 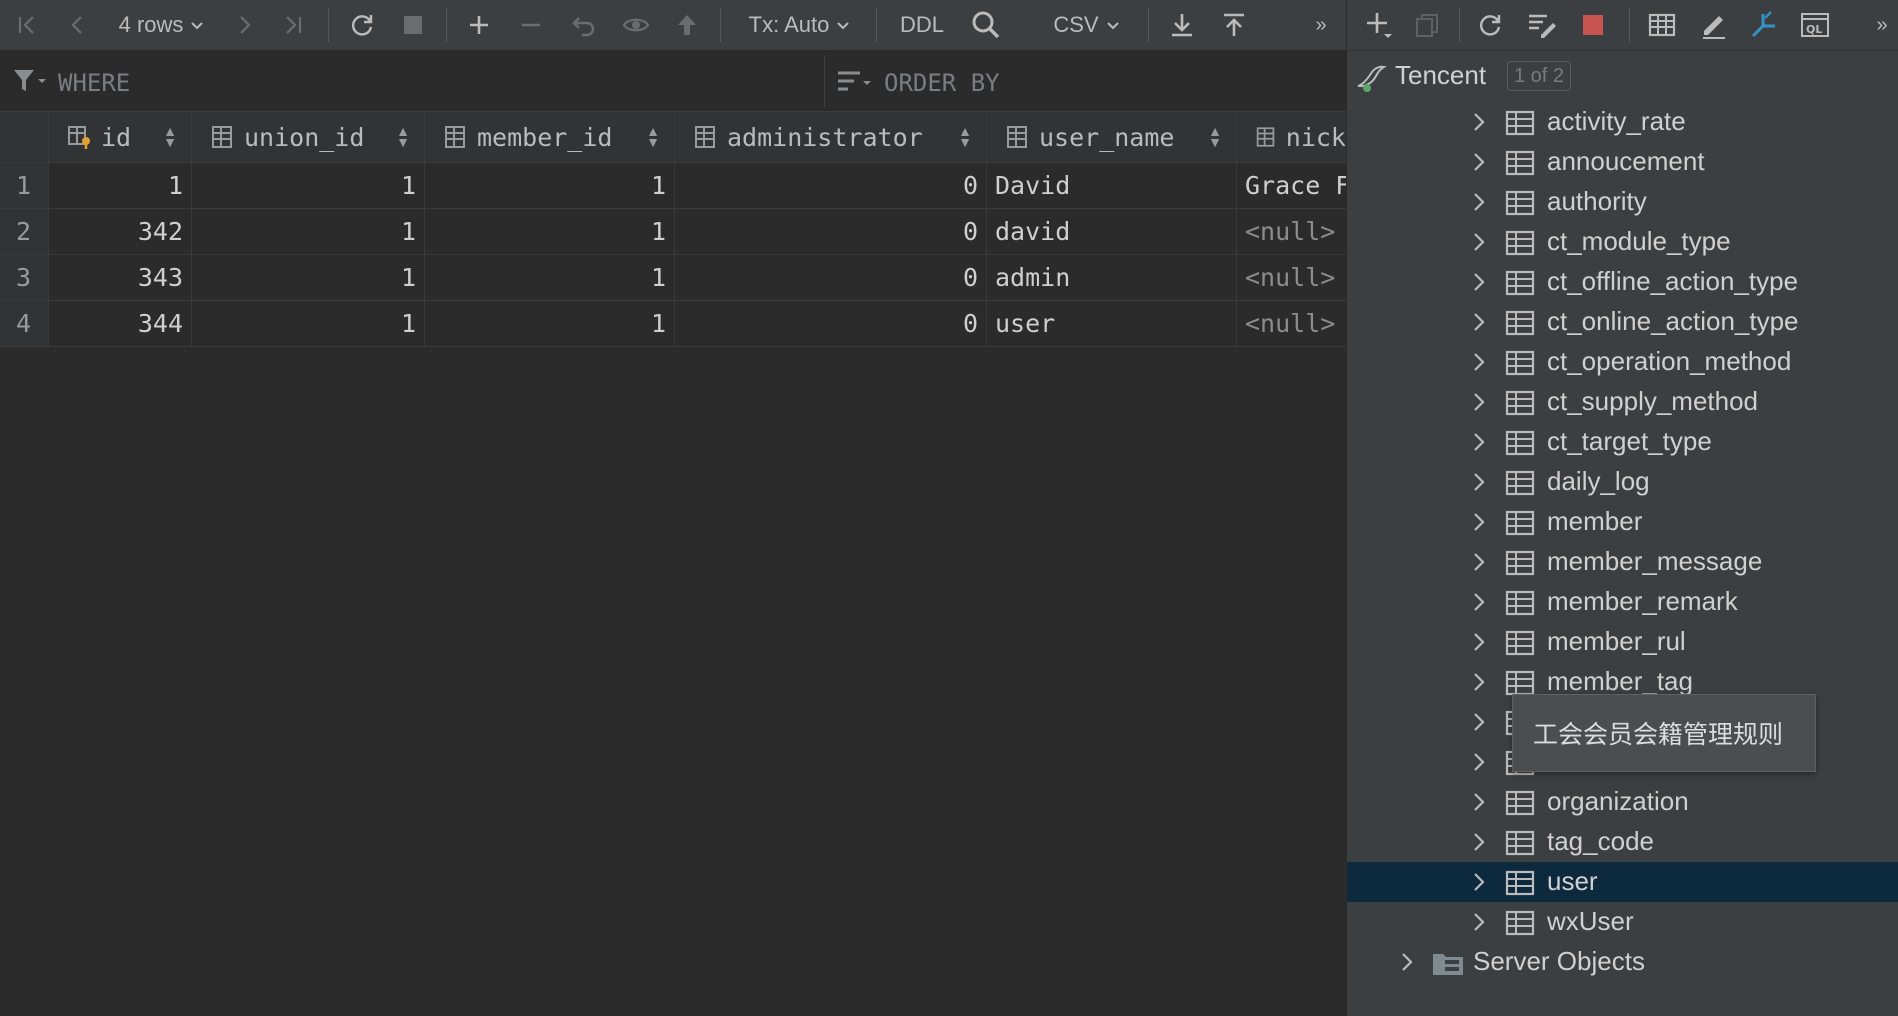 What do you see at coordinates (1622, 962) in the screenshot?
I see `server-objects-node: Server Objects` at bounding box center [1622, 962].